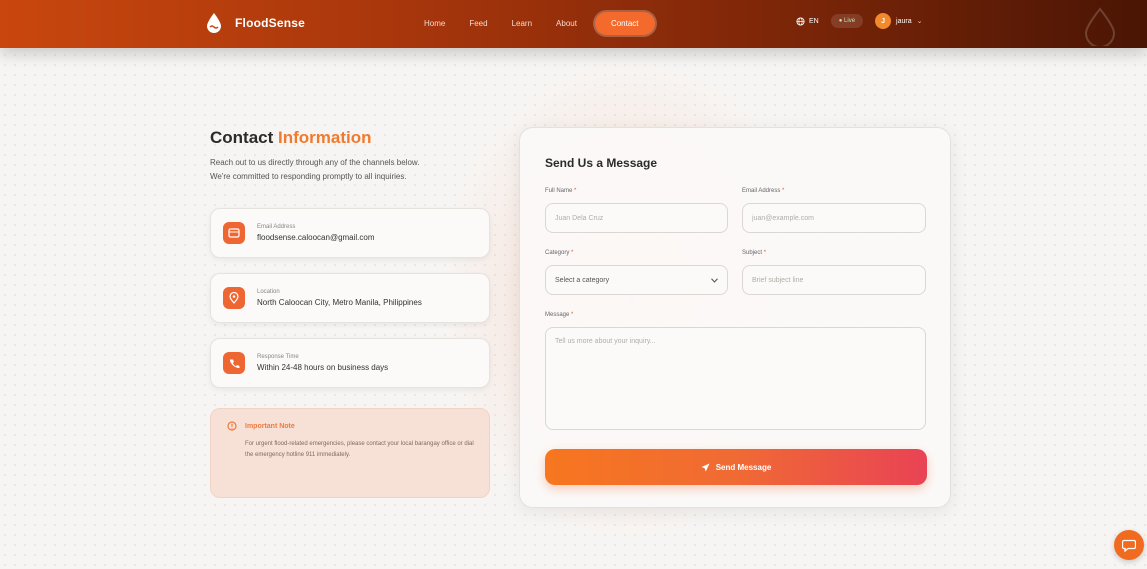 Image resolution: width=1147 pixels, height=569 pixels. What do you see at coordinates (883, 21) in the screenshot?
I see `avatar: J` at bounding box center [883, 21].